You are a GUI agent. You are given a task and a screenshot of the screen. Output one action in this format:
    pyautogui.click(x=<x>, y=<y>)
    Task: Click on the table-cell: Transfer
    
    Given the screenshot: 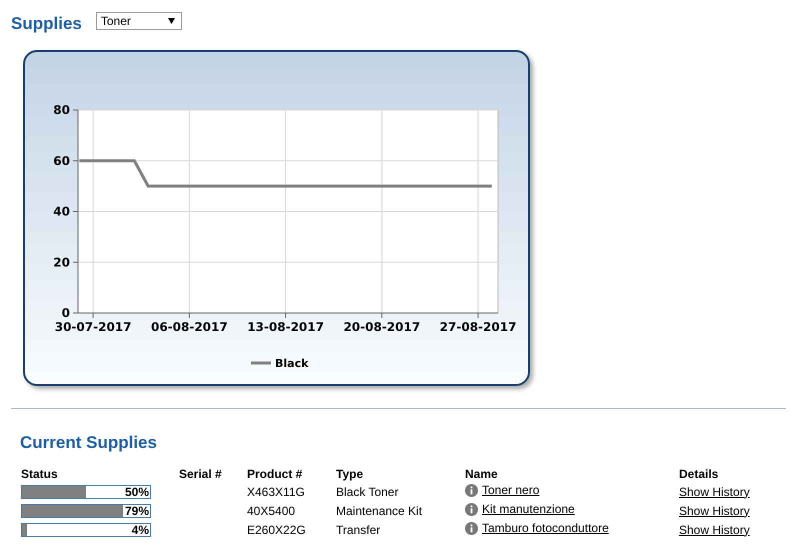 What is the action you would take?
    pyautogui.click(x=358, y=529)
    